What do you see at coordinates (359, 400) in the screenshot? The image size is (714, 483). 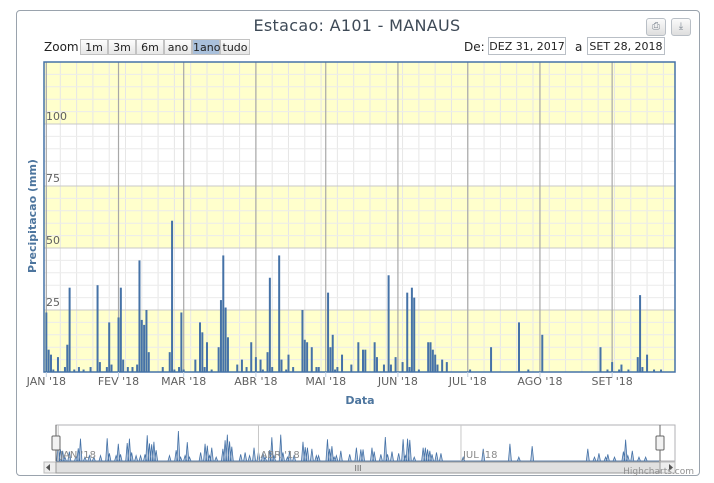 I see `x-axis-title: Data` at bounding box center [359, 400].